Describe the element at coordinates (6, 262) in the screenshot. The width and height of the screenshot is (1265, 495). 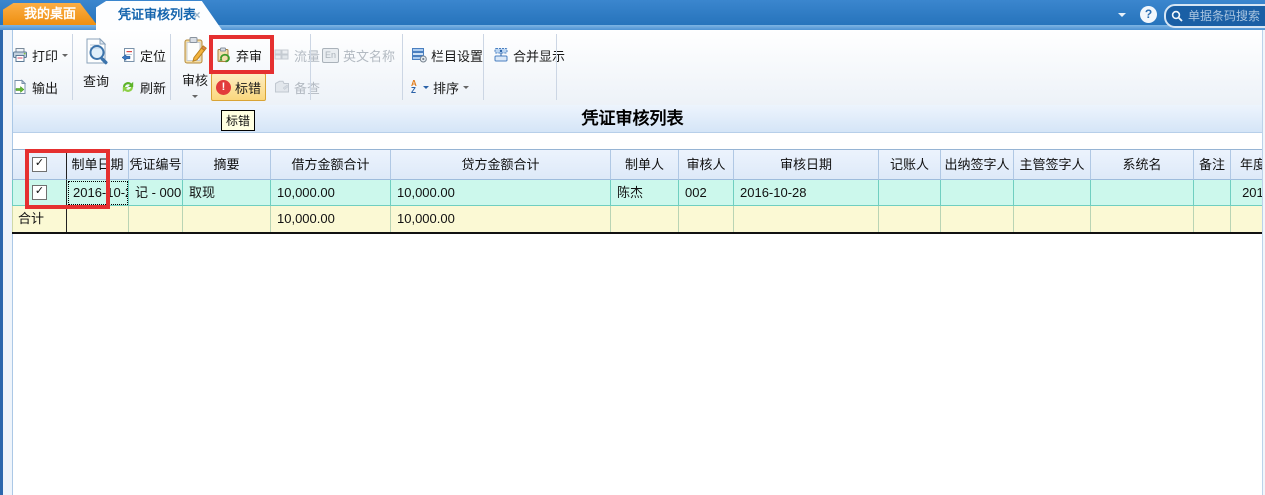
I see `left-window-frame` at that location.